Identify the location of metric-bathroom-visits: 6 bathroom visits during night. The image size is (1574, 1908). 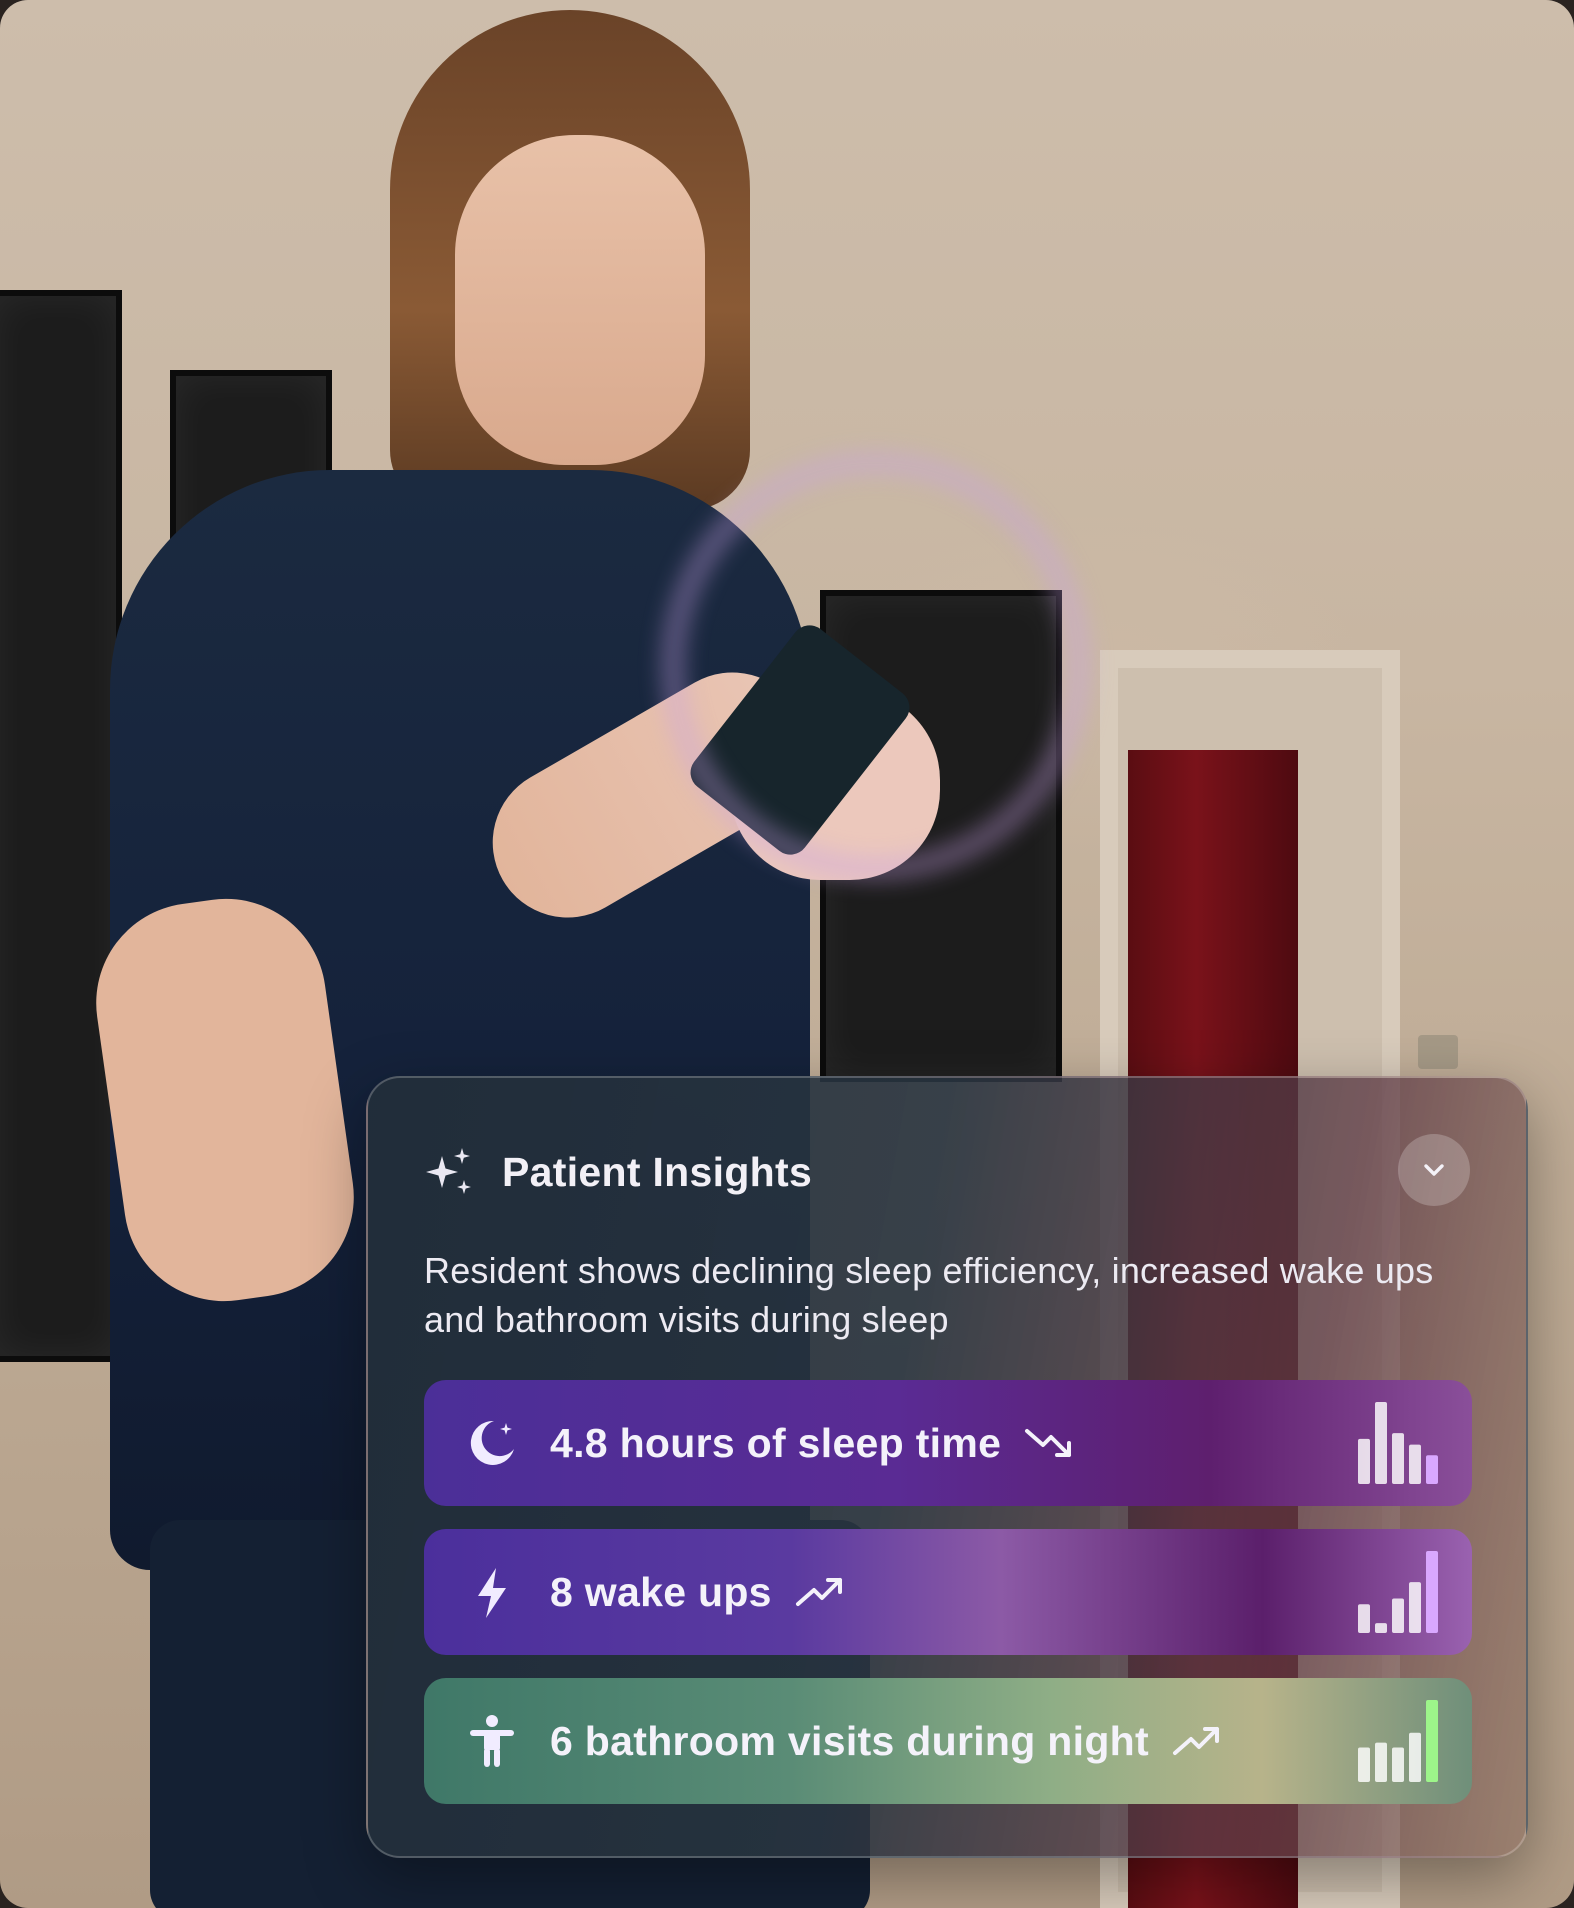
(948, 1741).